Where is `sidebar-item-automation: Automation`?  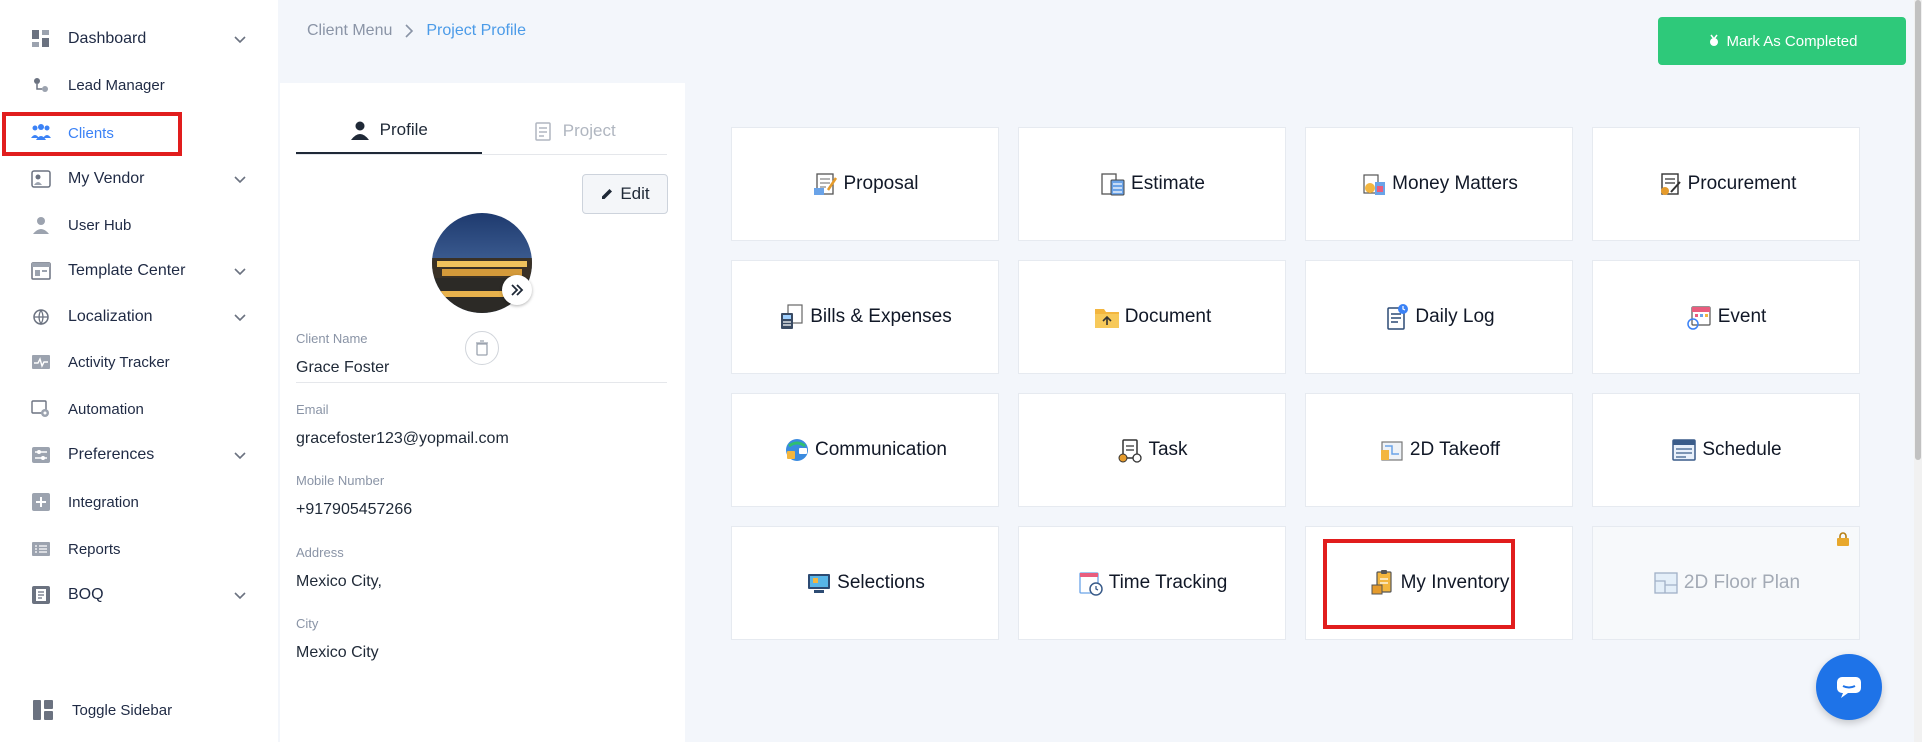
sidebar-item-automation: Automation is located at coordinates (139, 409).